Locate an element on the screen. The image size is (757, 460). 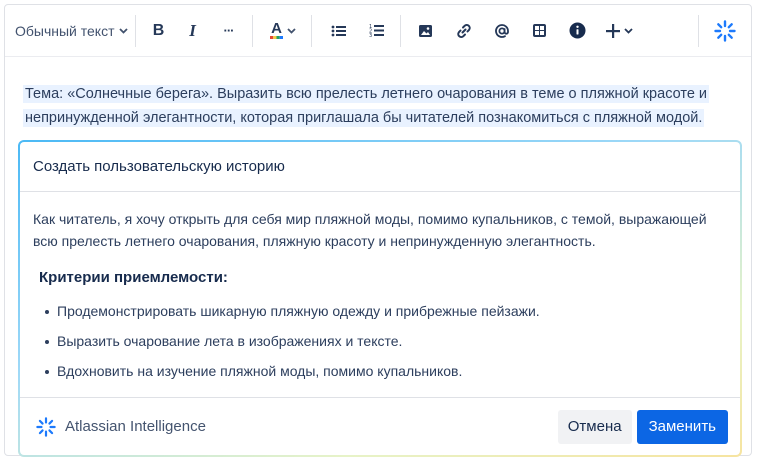
text-color-icon: A is located at coordinates (277, 29).